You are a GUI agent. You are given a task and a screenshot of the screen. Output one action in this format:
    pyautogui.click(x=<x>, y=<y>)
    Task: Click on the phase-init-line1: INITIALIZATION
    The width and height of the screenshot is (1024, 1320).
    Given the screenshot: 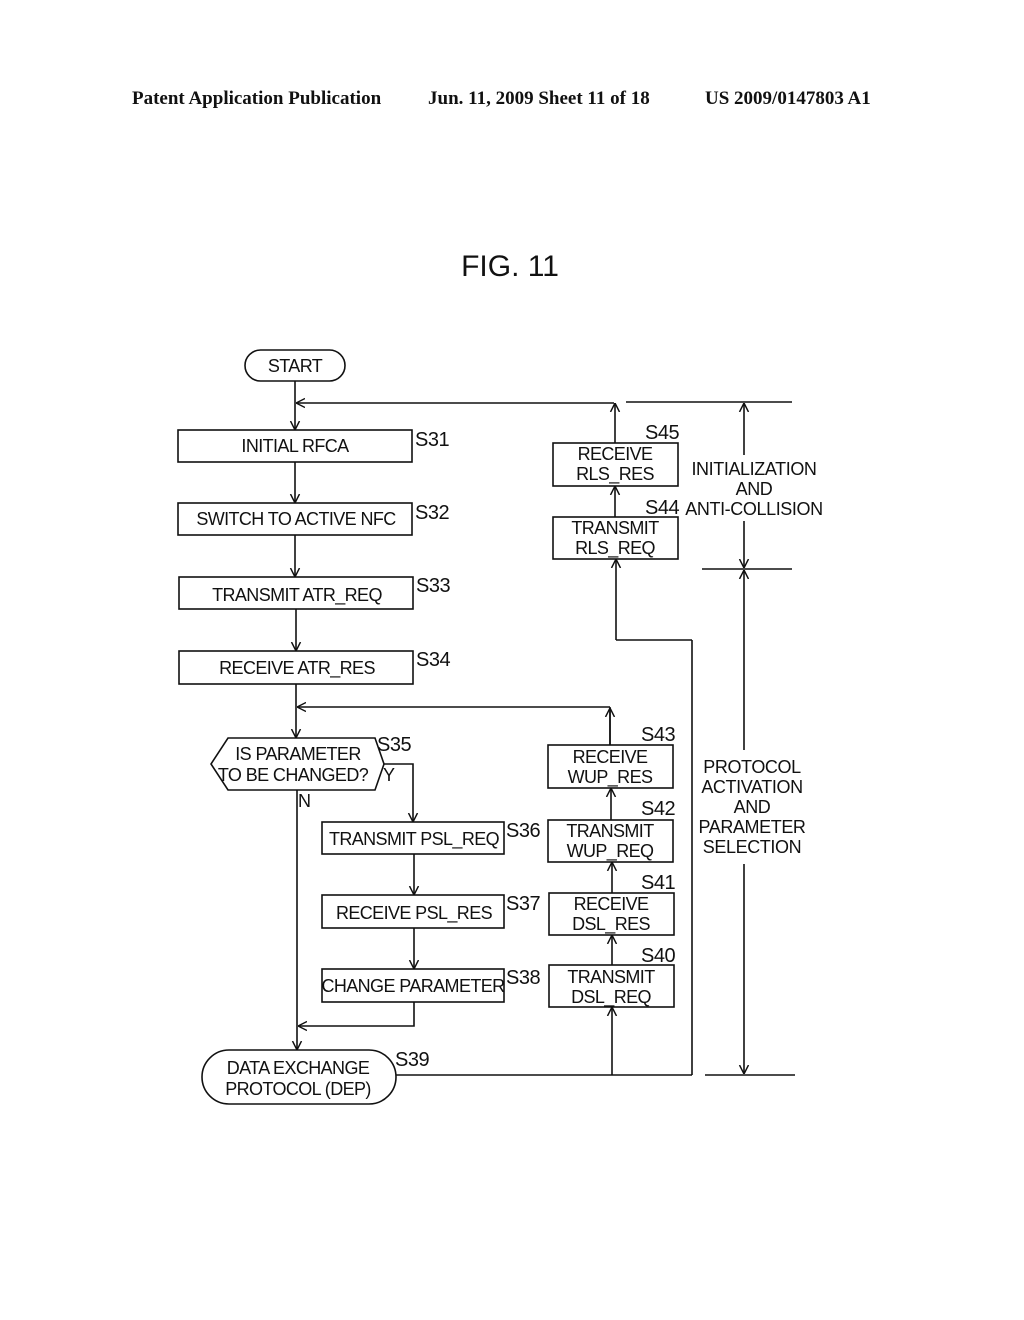 What is the action you would take?
    pyautogui.click(x=753, y=469)
    